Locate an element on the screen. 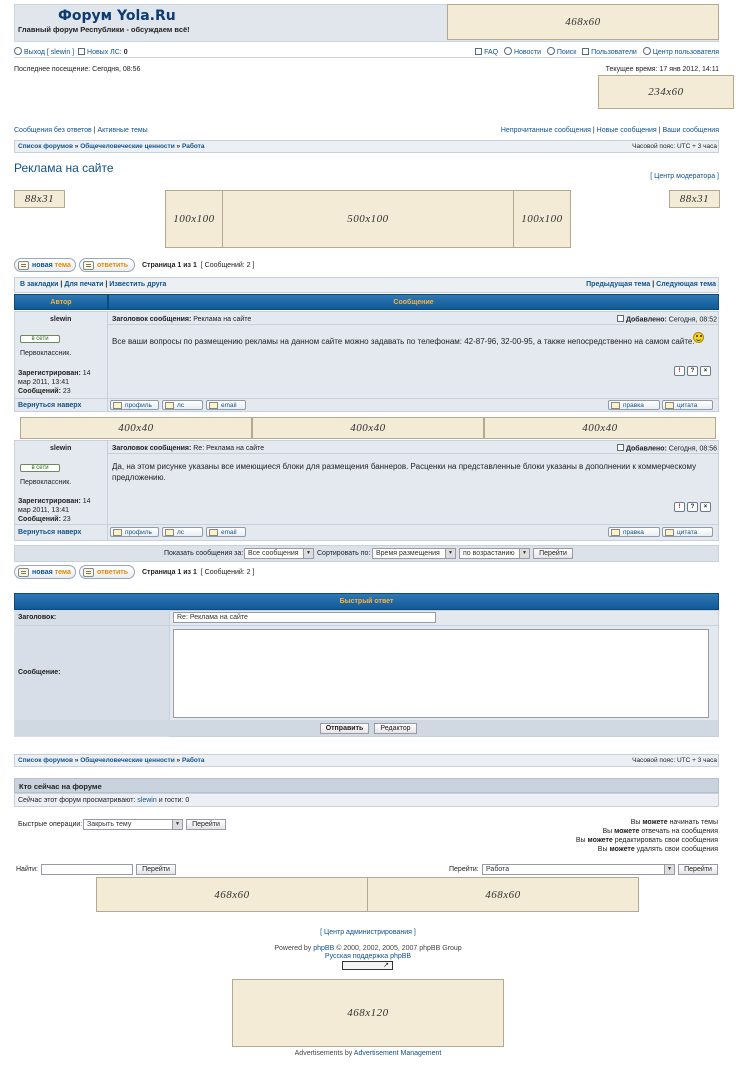  post-2-author: slewin is located at coordinates (60, 448).